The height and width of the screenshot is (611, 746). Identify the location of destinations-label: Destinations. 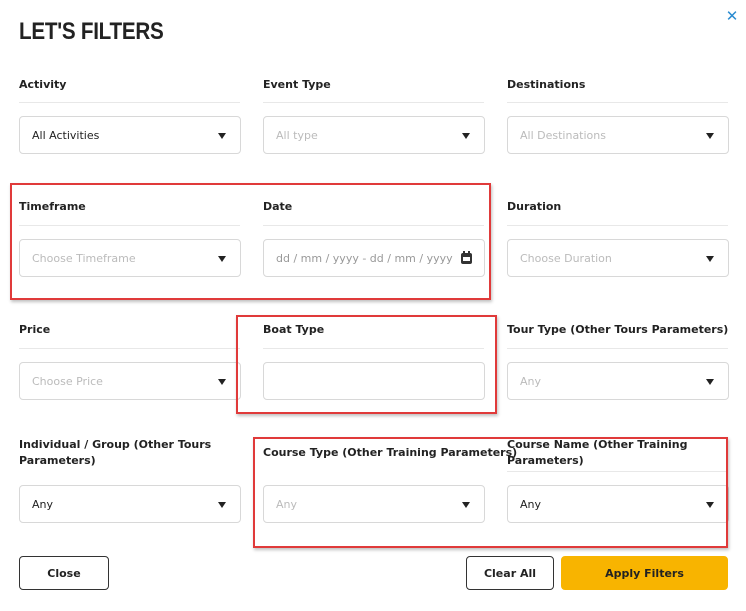
(546, 84).